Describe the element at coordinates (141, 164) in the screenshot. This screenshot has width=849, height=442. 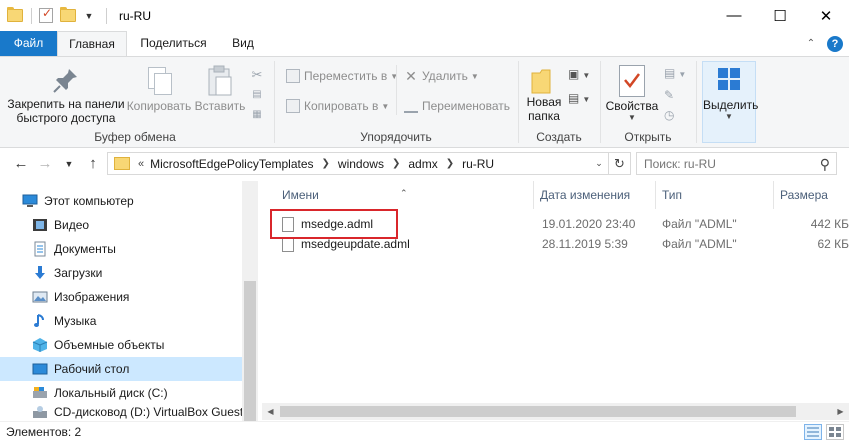
I see `breadcrumb-overflow: «` at that location.